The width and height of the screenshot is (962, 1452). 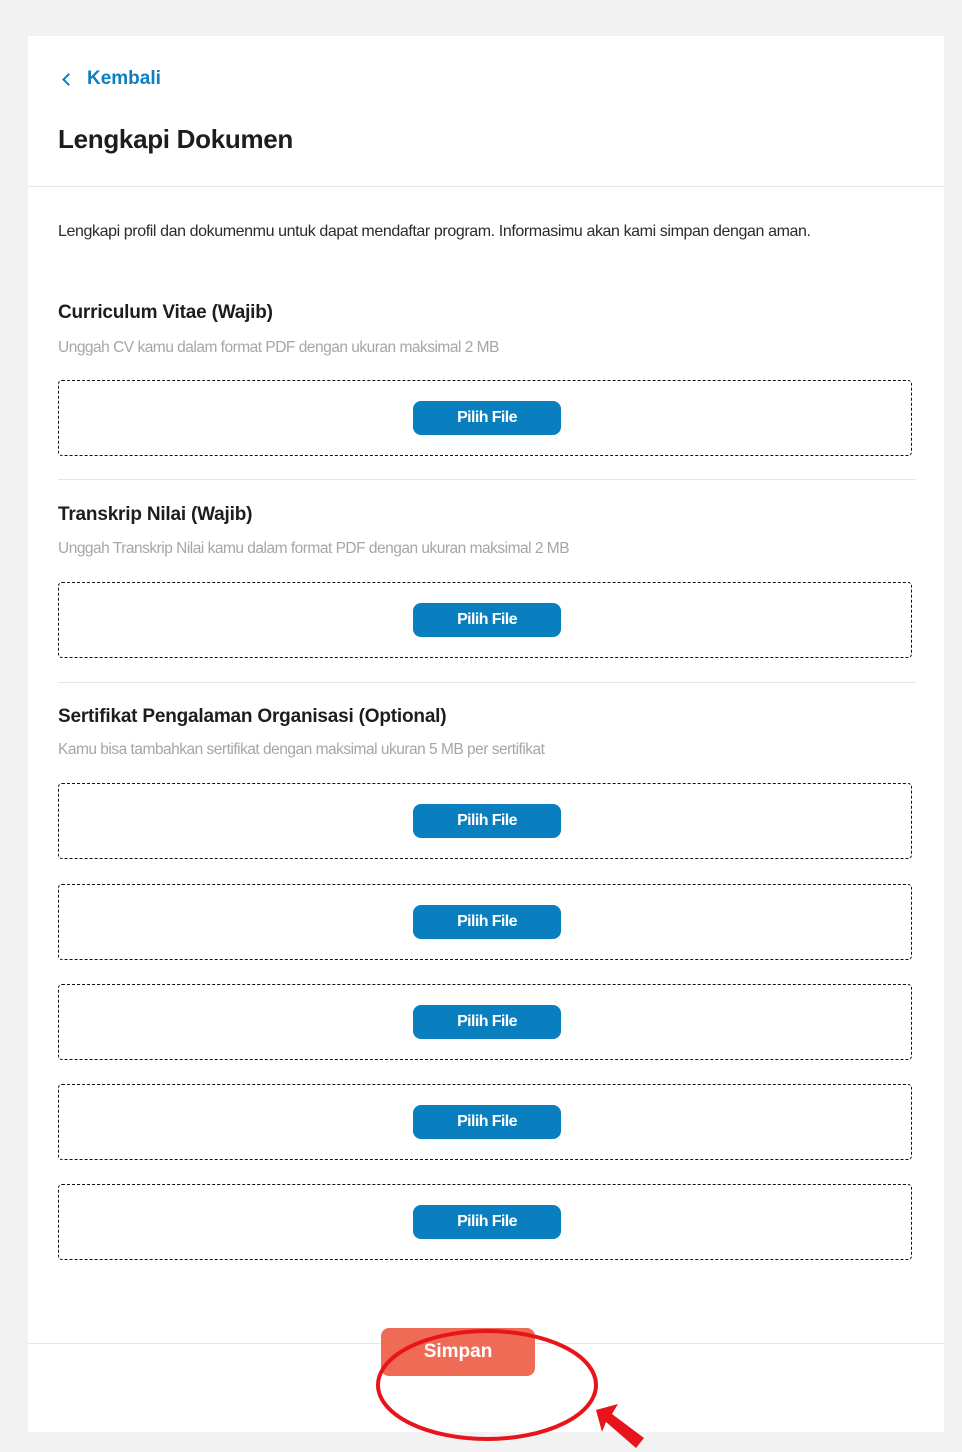 What do you see at coordinates (124, 78) in the screenshot?
I see `back-label: Kembali` at bounding box center [124, 78].